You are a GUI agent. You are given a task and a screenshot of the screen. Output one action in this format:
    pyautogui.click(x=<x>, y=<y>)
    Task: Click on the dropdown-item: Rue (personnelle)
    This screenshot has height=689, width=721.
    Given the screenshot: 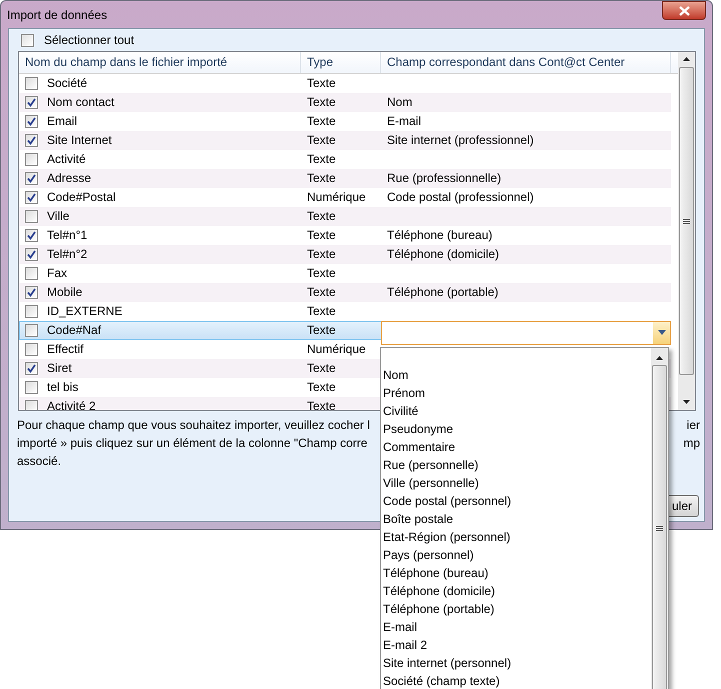 What is the action you would take?
    pyautogui.click(x=517, y=465)
    